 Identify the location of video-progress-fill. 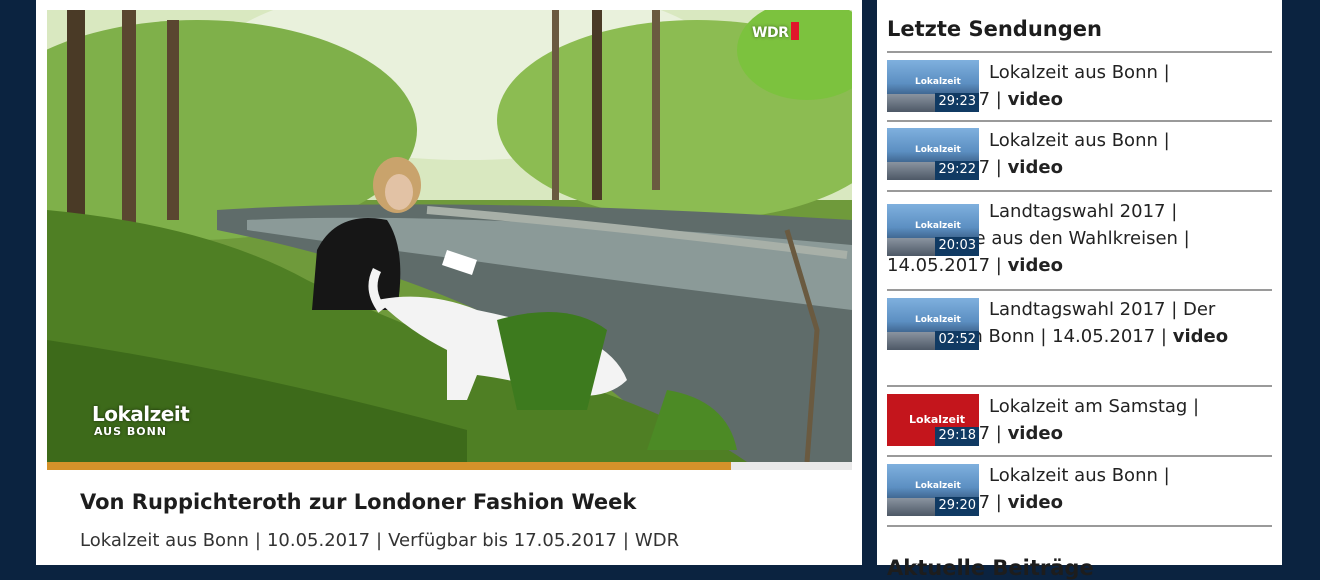
(389, 466).